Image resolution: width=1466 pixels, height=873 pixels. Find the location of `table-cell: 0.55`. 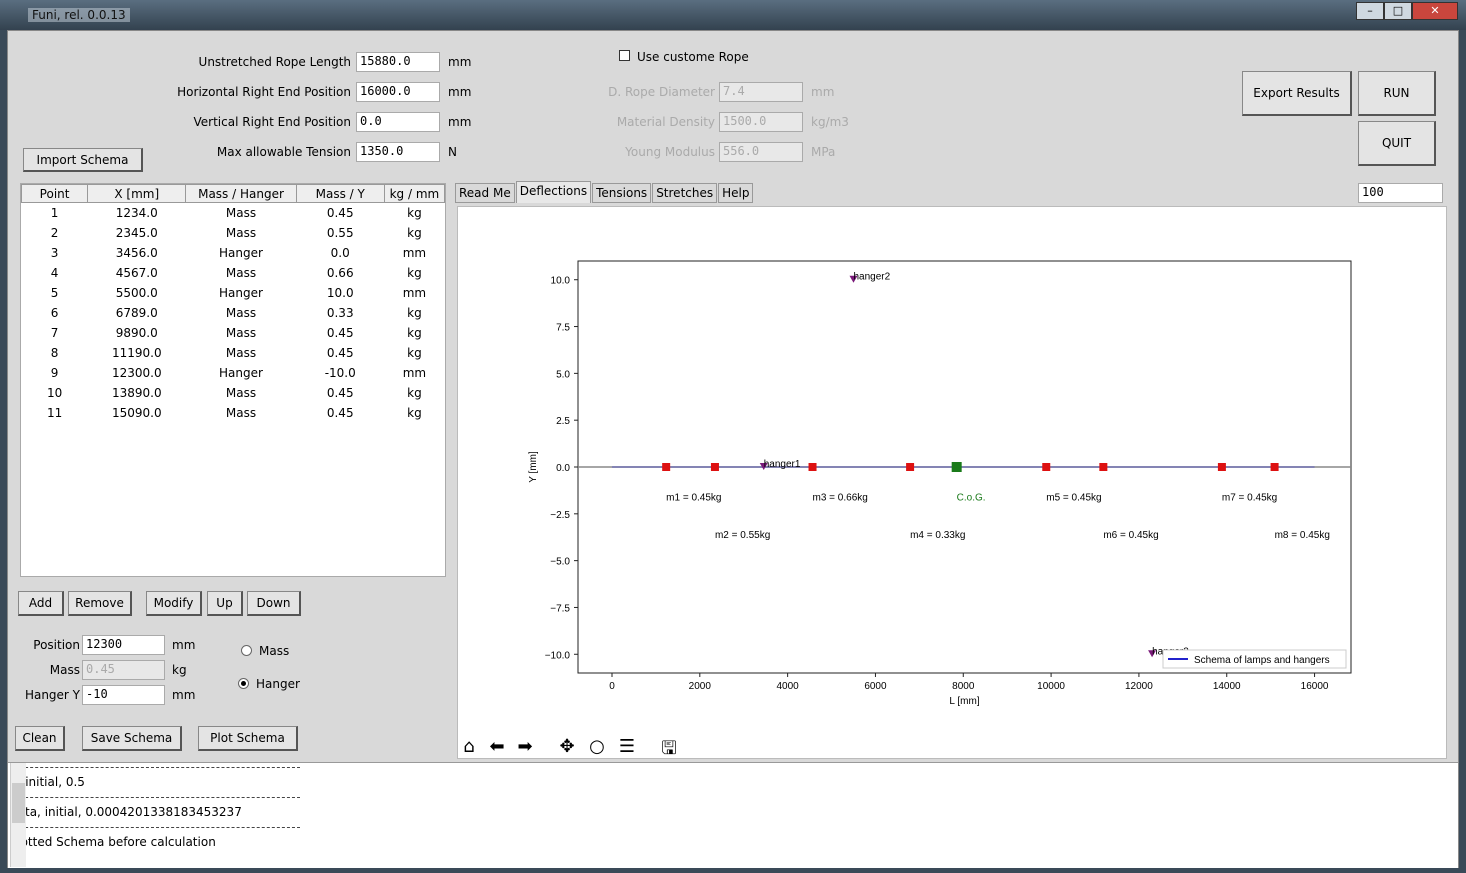

table-cell: 0.55 is located at coordinates (340, 232).